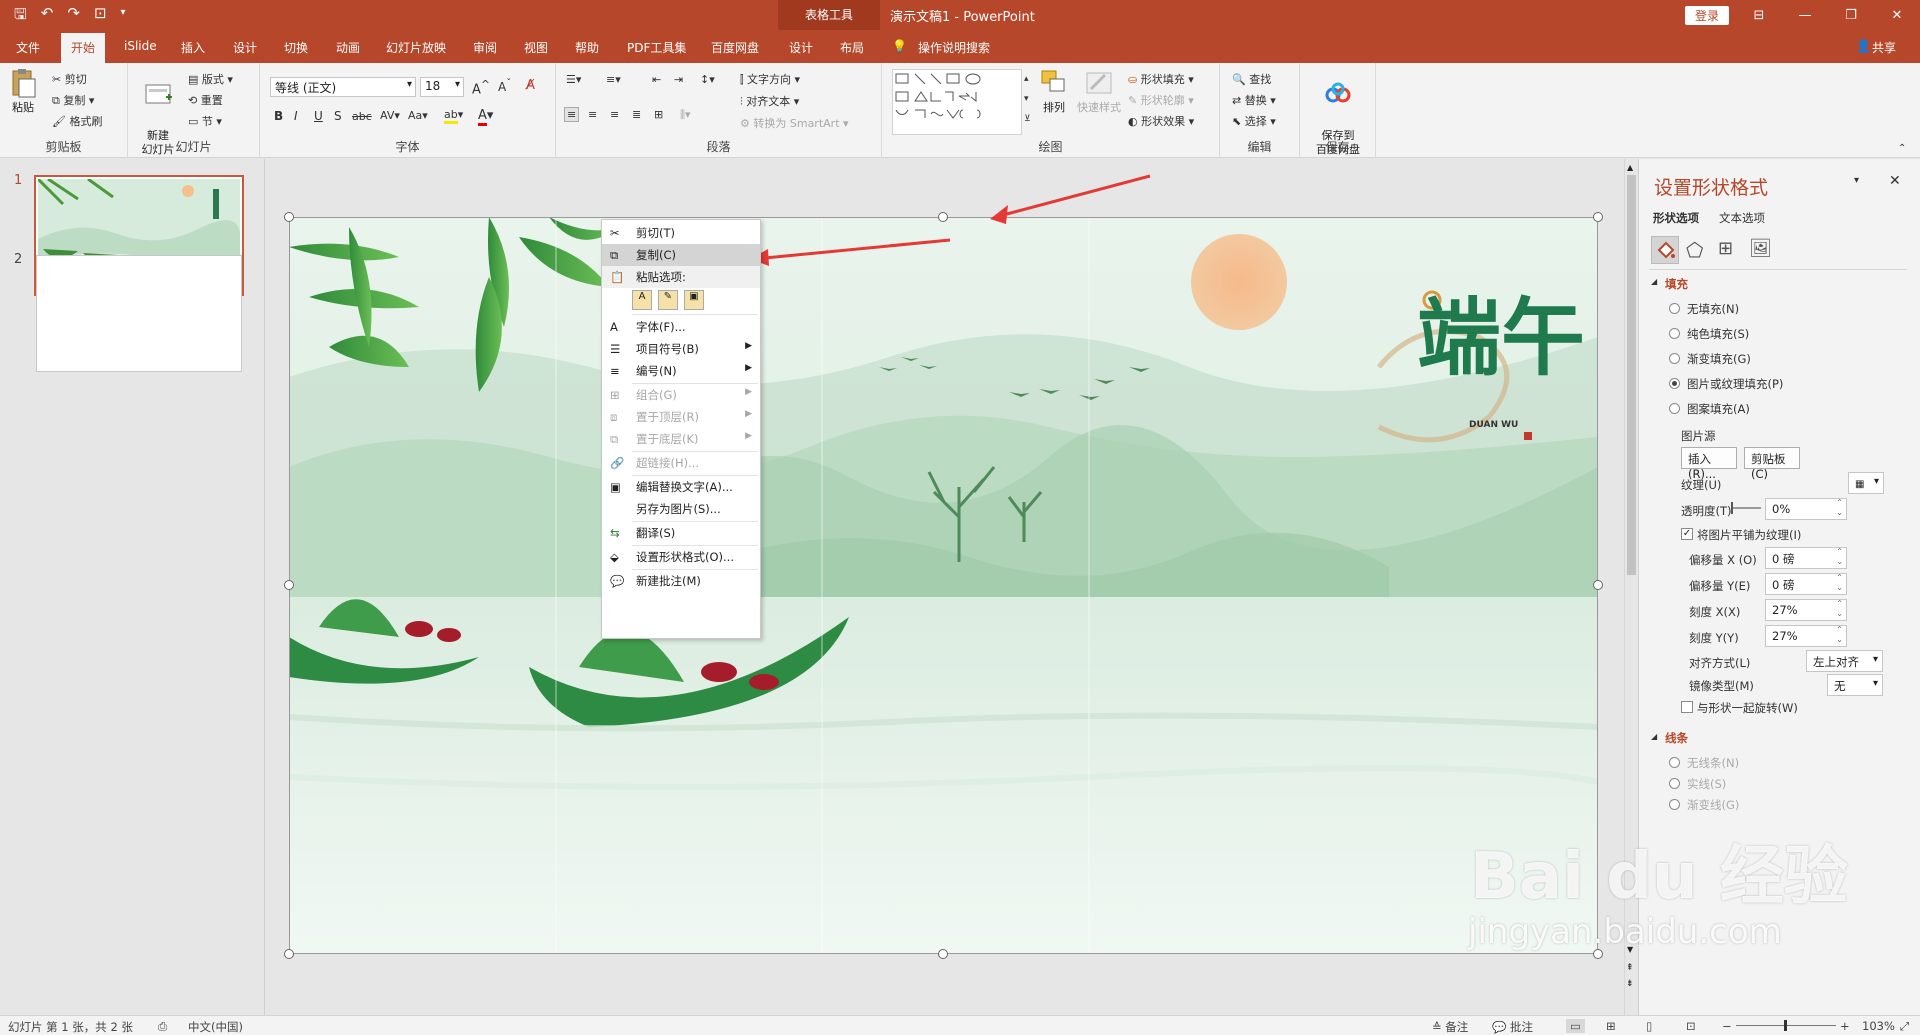 Image resolution: width=1920 pixels, height=1035 pixels. Describe the element at coordinates (615, 371) in the screenshot. I see `numbering-icon: ≡` at that location.